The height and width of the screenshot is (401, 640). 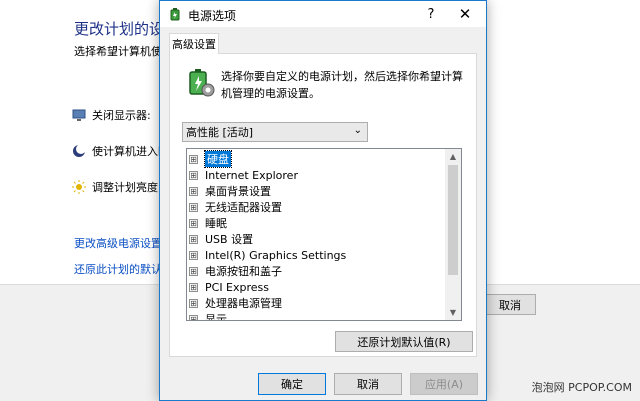 I want to click on tree-item: ⊞ 电源按钮和盖子, so click(x=235, y=271).